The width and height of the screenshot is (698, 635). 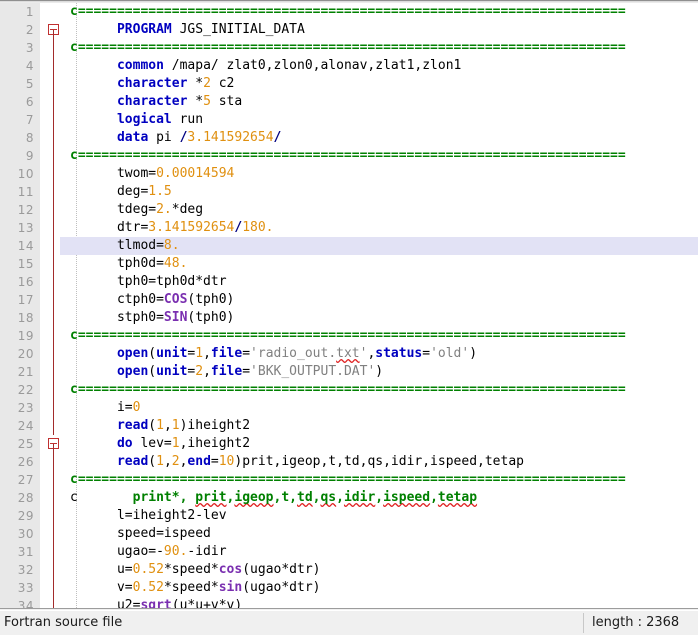 I want to click on code-line: 8 data pi /3.141592654/, so click(x=349, y=138).